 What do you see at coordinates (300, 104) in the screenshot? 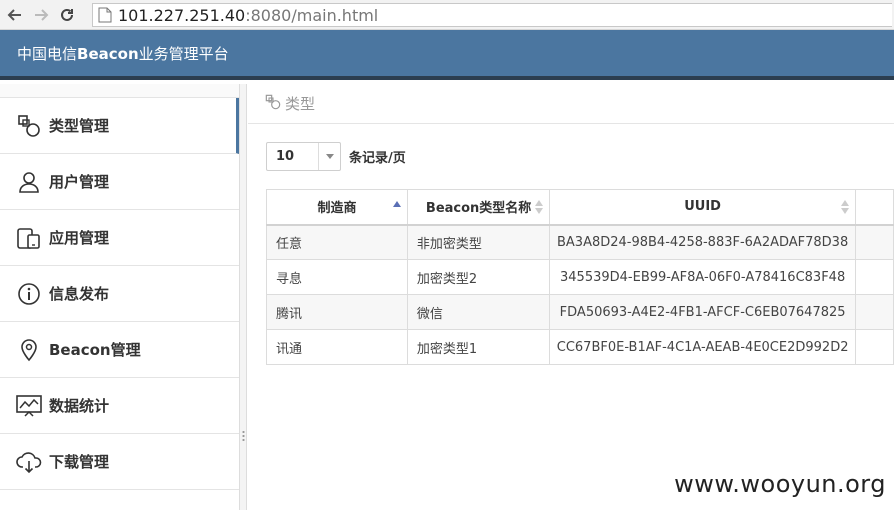
I see `page-title: 类型` at bounding box center [300, 104].